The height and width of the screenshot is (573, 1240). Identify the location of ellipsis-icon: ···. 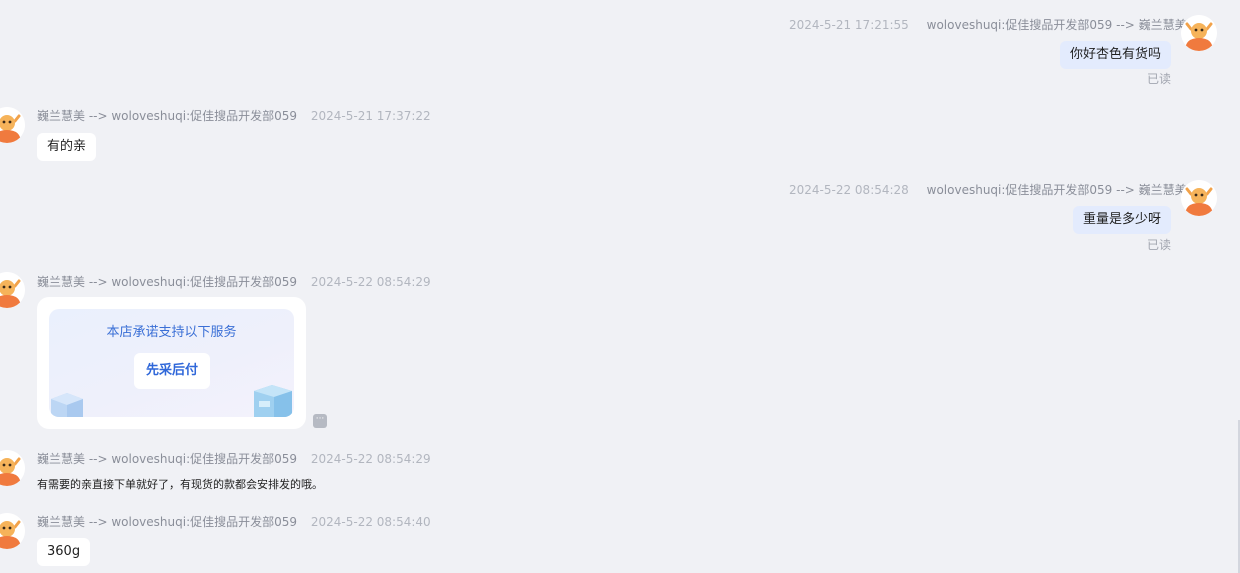
(320, 421).